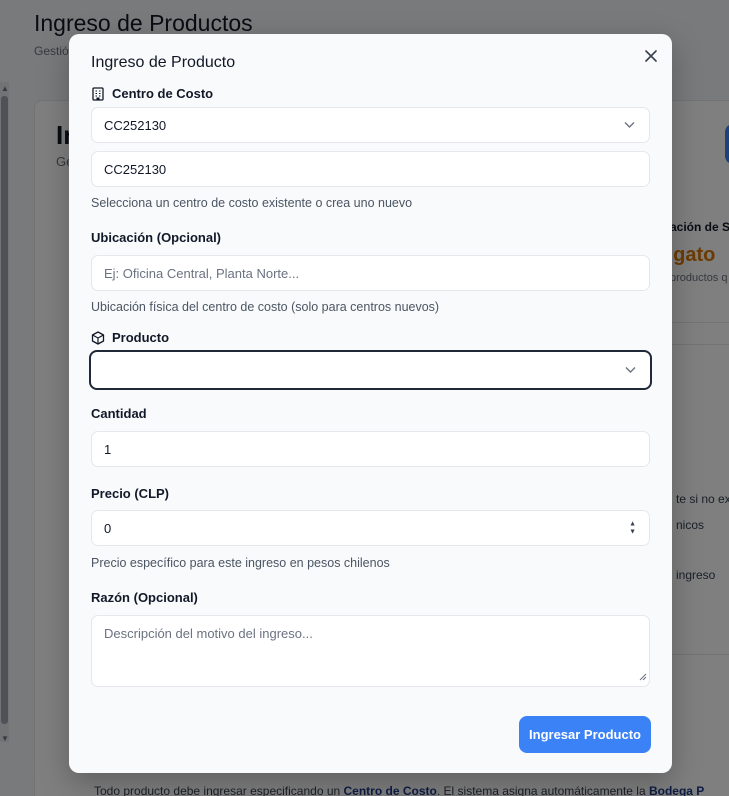  I want to click on modal-title: Ingreso de Producto, so click(163, 62).